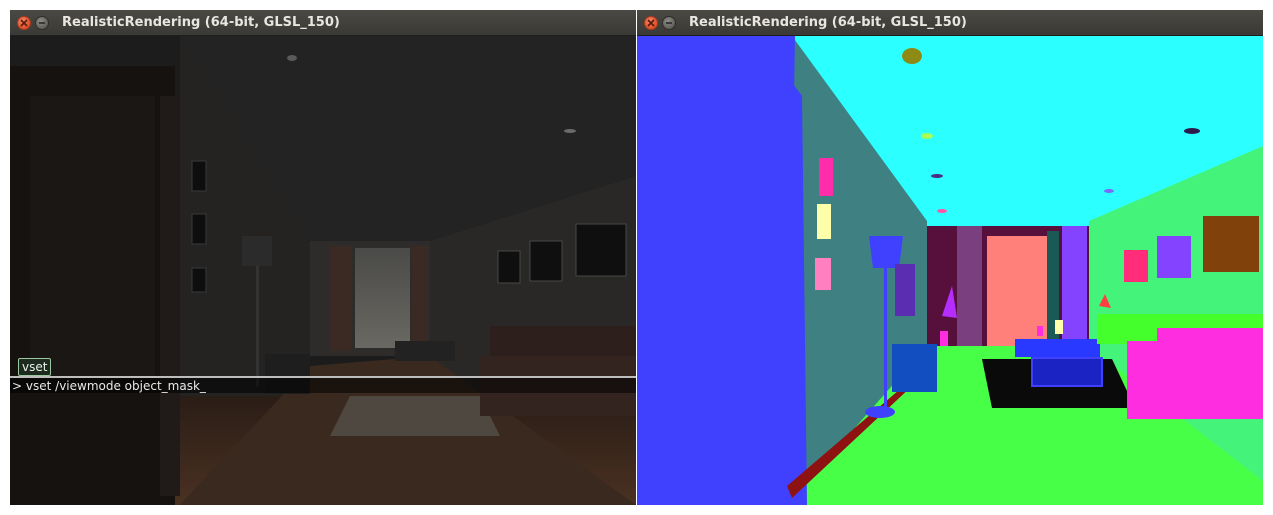 This screenshot has width=1273, height=515. What do you see at coordinates (323, 384) in the screenshot?
I see `console-input: > vset /viewmode object_mask_` at bounding box center [323, 384].